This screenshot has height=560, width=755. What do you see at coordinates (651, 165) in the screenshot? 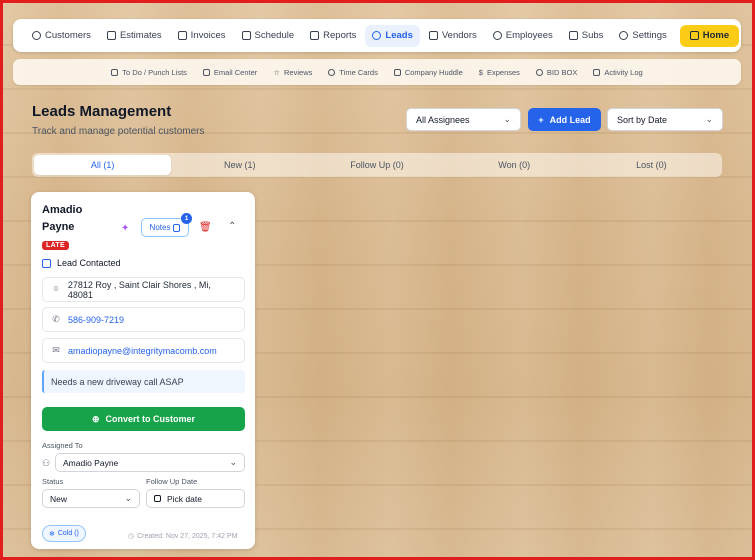
I see `tab-lost: Lost (0)` at bounding box center [651, 165].